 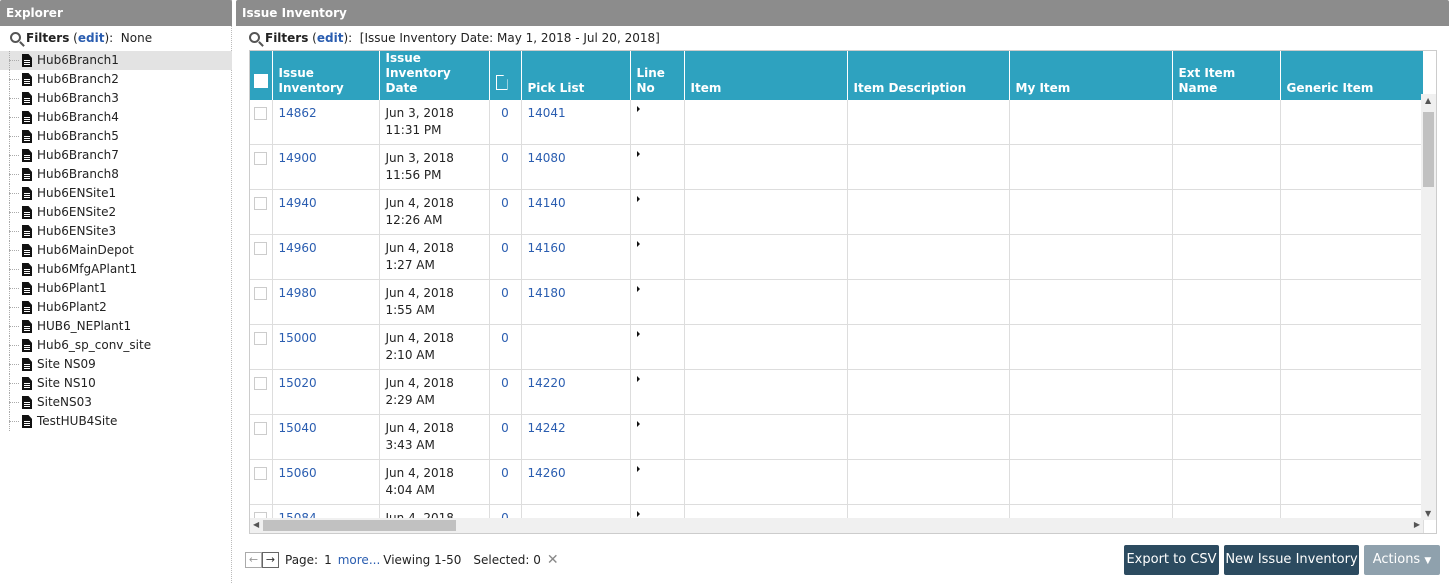 I want to click on column-header, so click(x=505, y=75).